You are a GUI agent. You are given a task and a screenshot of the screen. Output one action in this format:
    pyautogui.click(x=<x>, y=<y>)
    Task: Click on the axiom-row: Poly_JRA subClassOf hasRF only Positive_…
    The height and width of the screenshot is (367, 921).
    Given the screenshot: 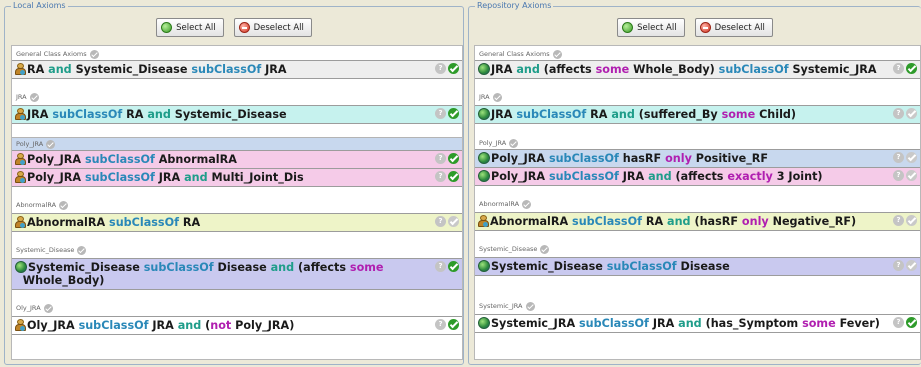 What is the action you would take?
    pyautogui.click(x=697, y=158)
    